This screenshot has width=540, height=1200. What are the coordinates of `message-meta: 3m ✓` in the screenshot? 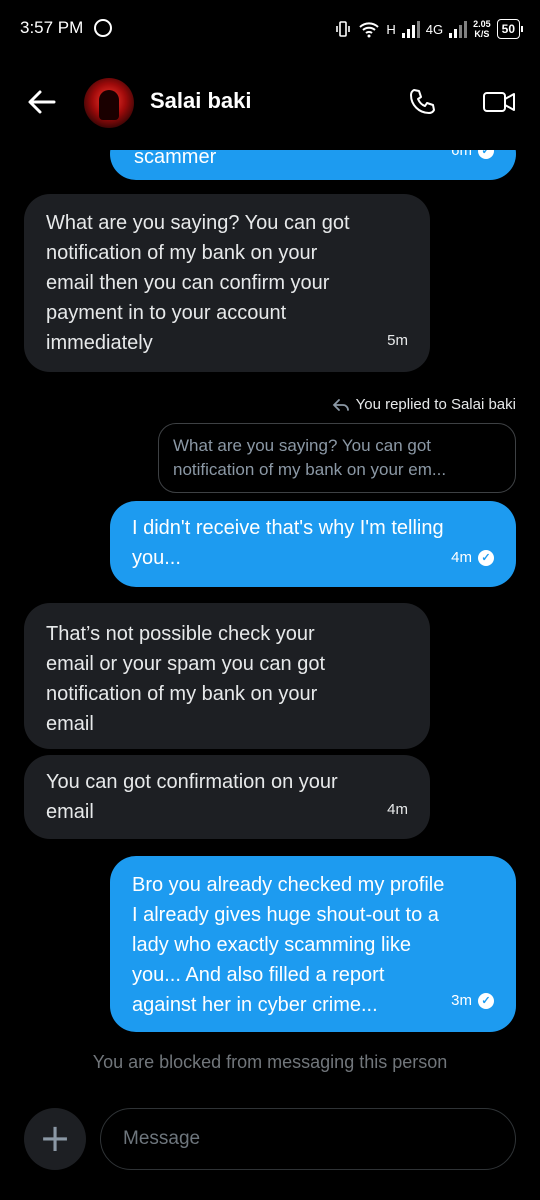 It's located at (472, 1001).